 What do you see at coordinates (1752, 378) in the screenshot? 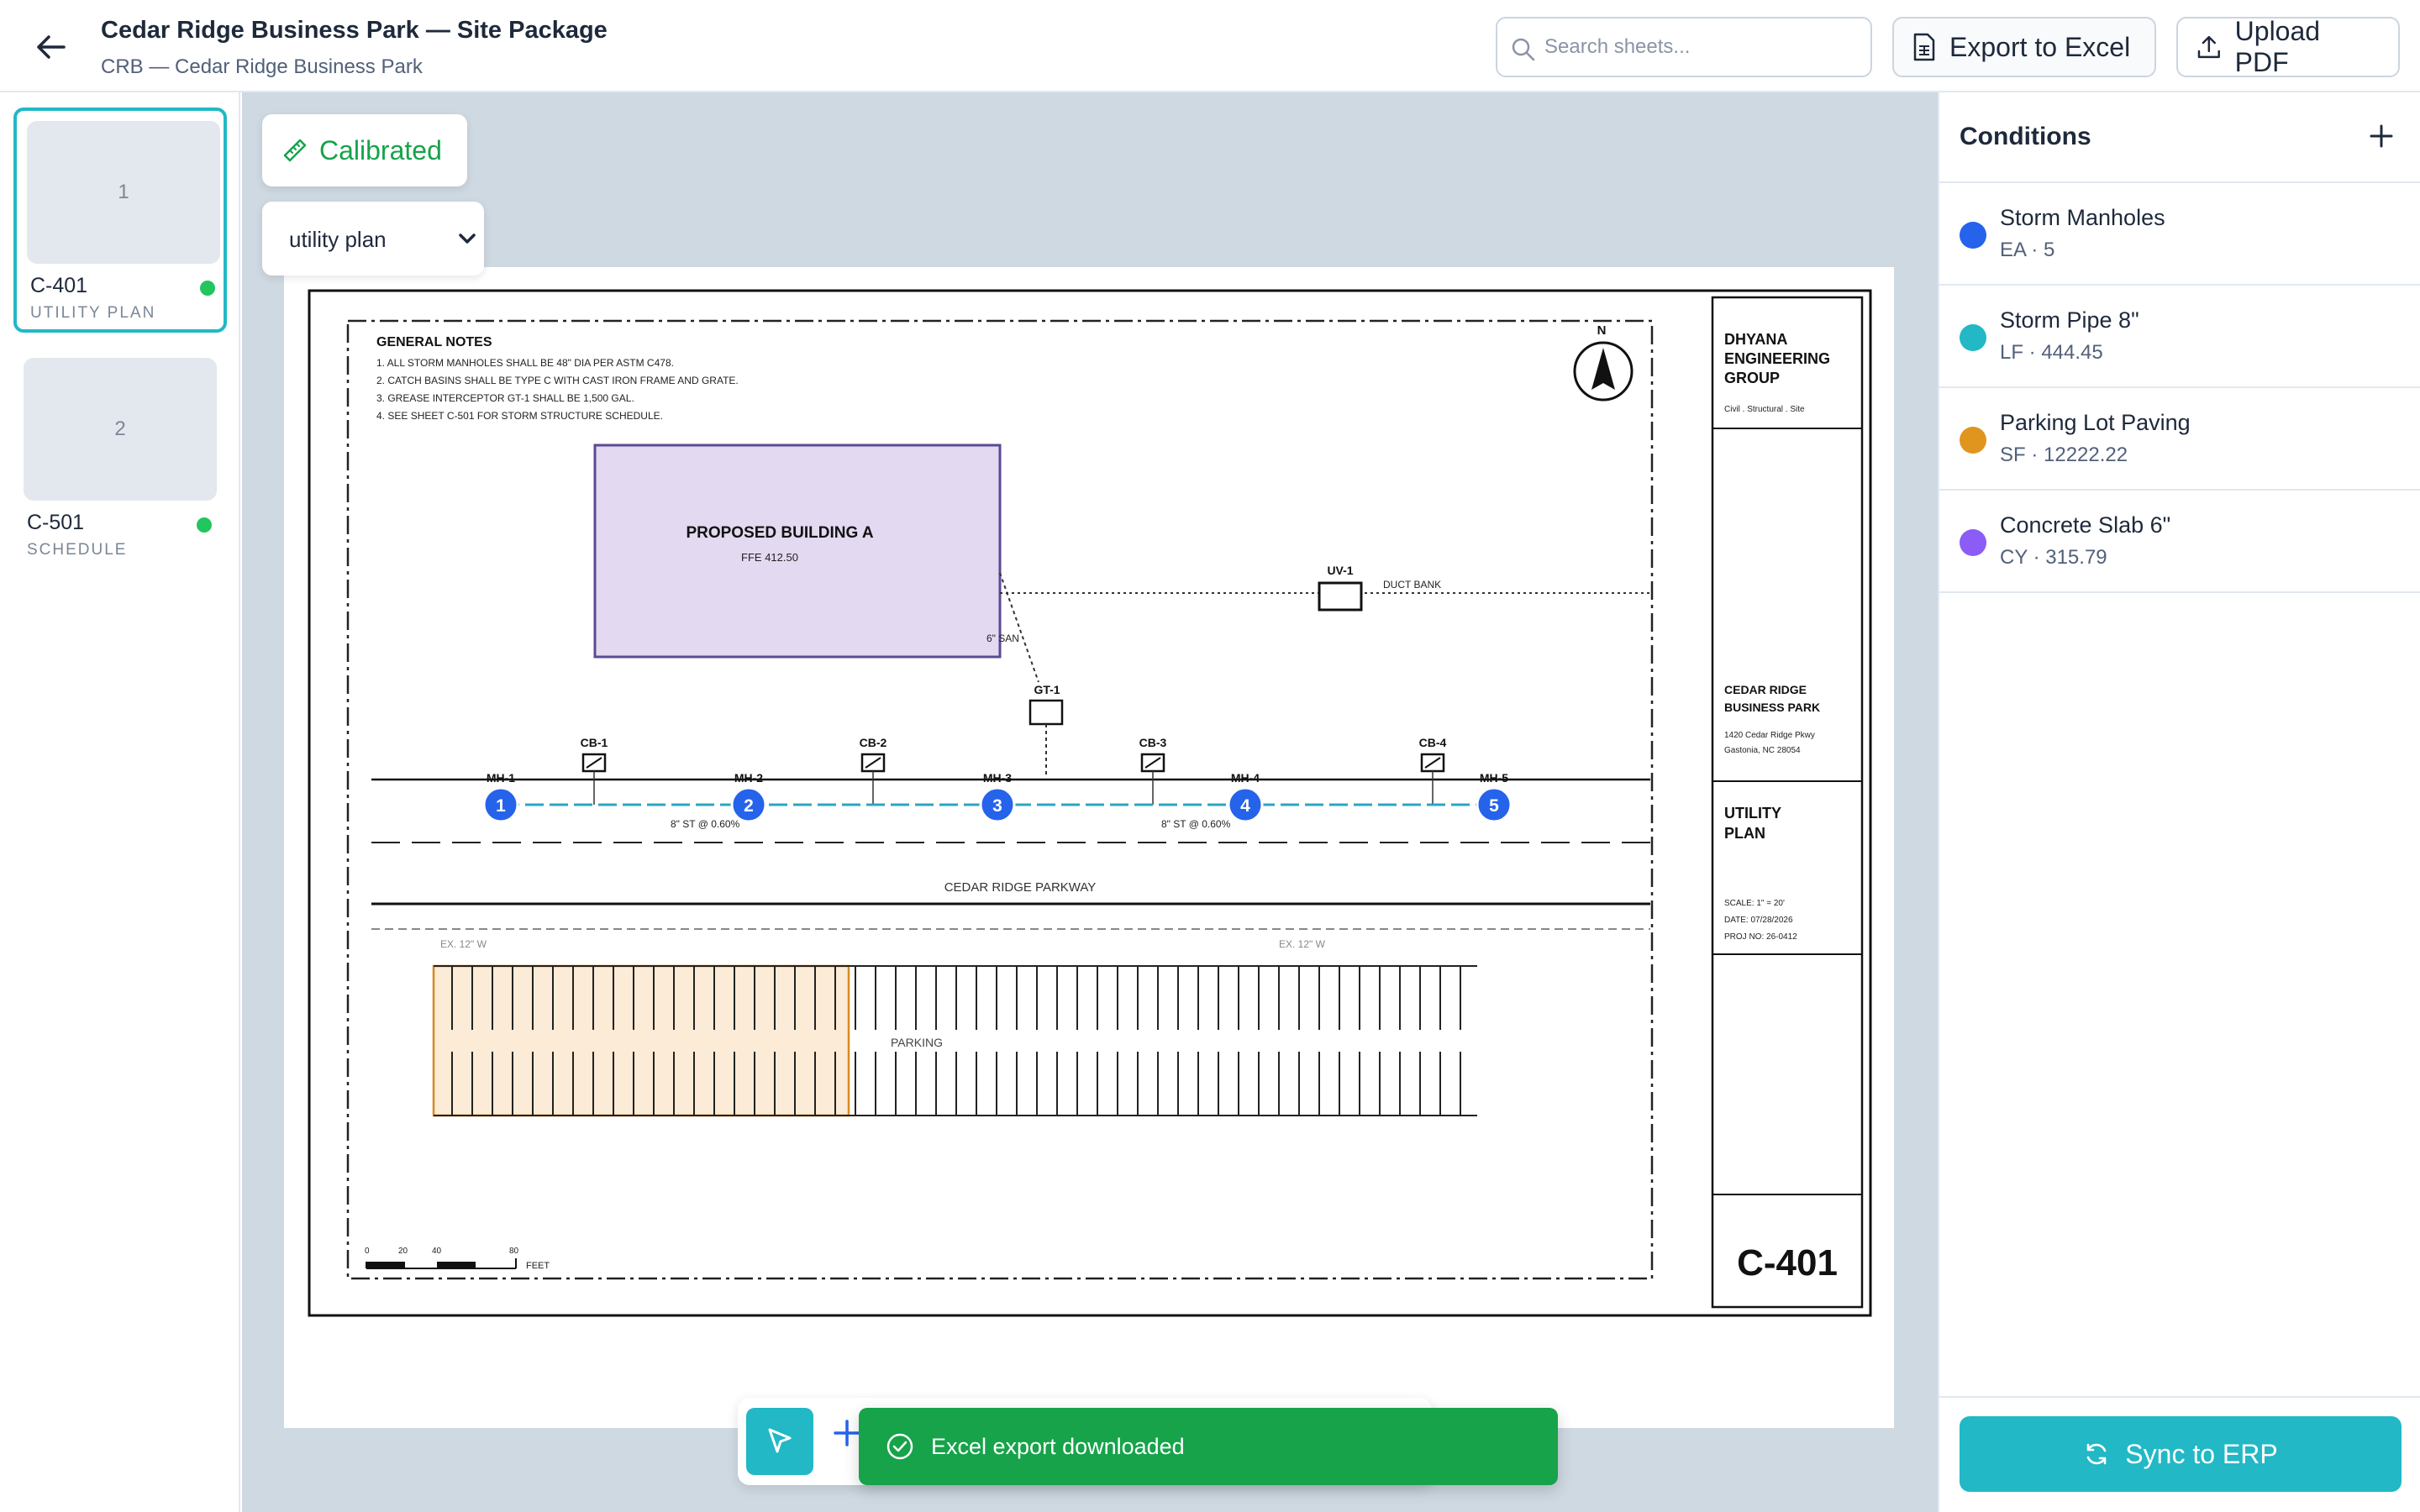
I see `firm-name-line: GROUP` at bounding box center [1752, 378].